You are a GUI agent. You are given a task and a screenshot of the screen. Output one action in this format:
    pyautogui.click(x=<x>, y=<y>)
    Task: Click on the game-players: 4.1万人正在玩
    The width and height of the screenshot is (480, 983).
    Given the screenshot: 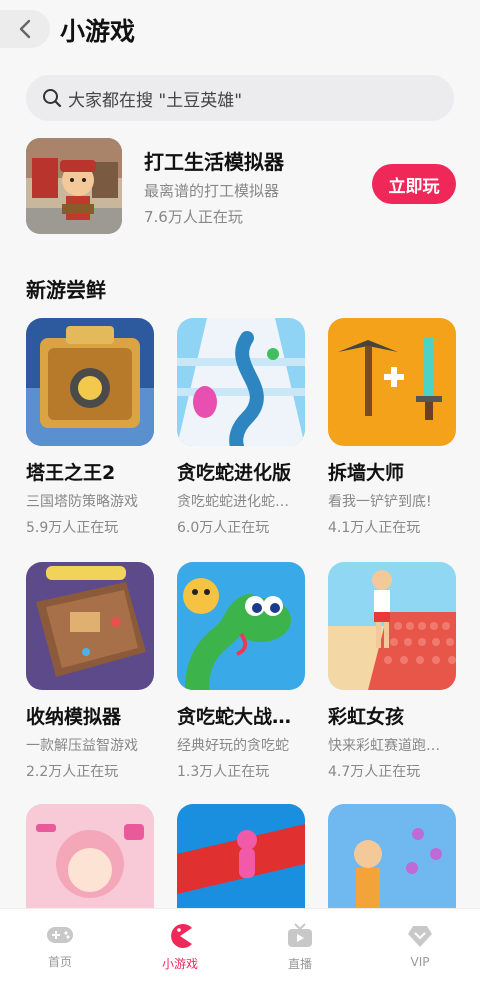 What is the action you would take?
    pyautogui.click(x=374, y=528)
    